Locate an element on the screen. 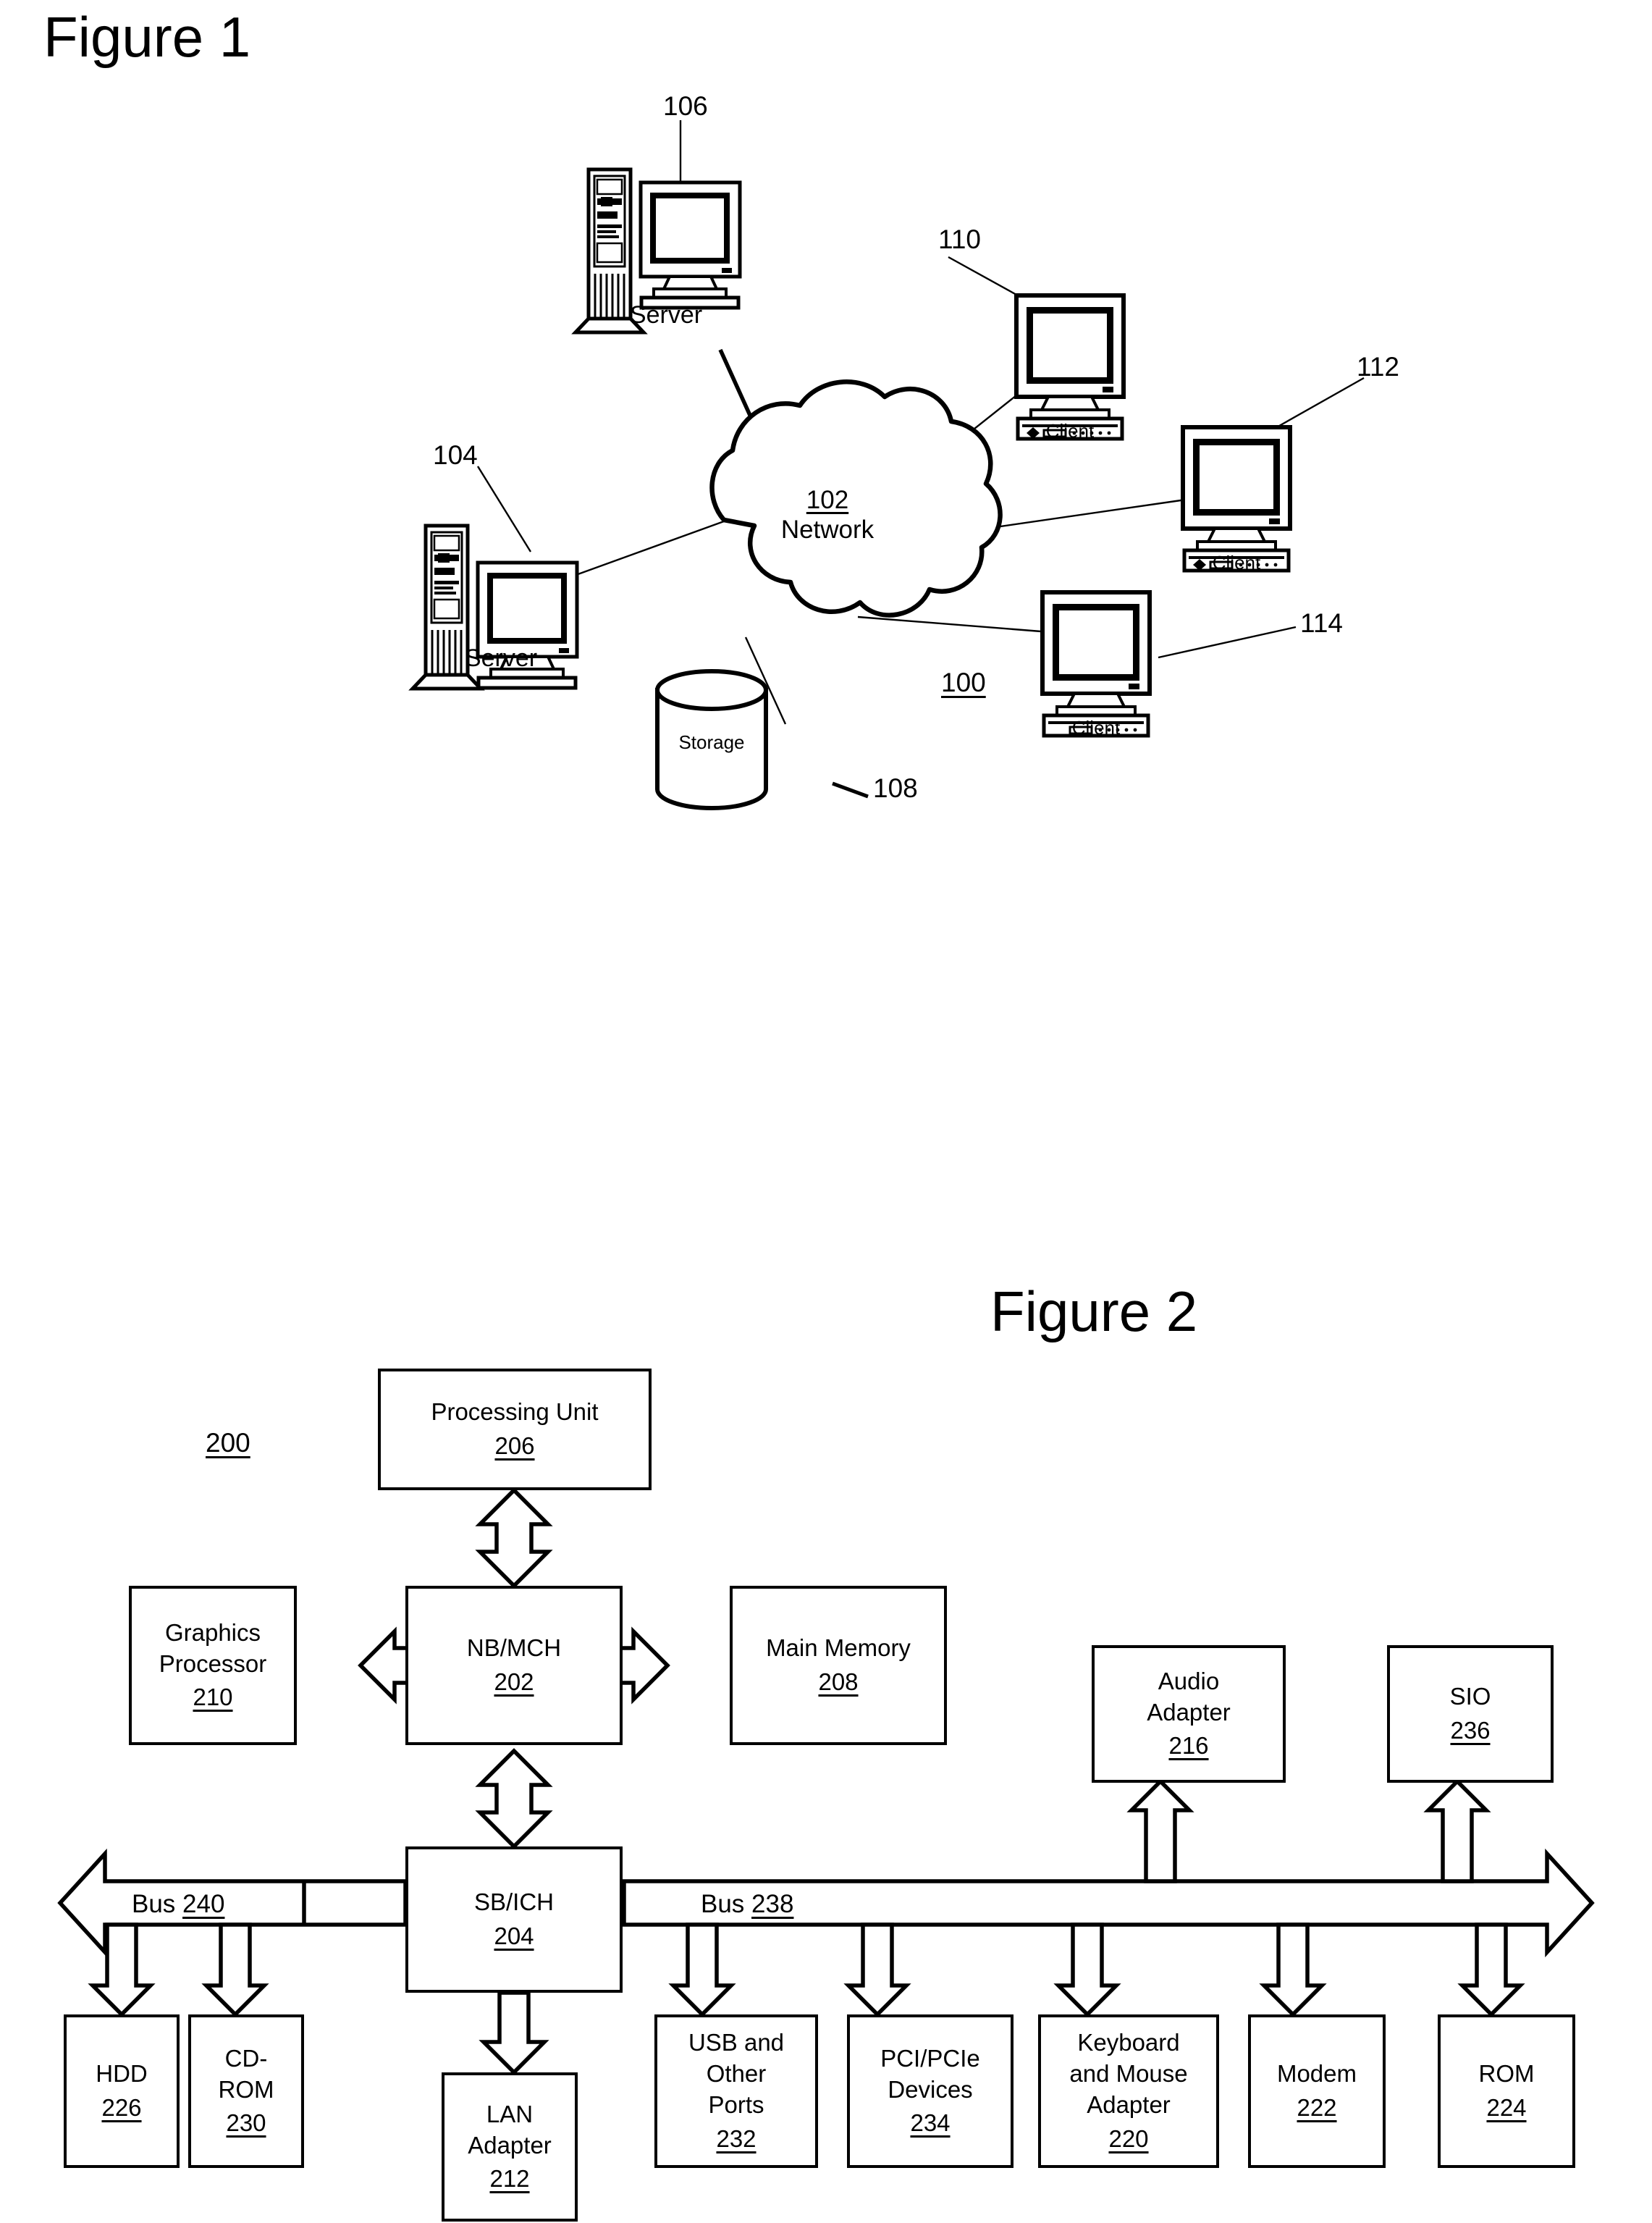  client-112-icon is located at coordinates (1237, 499).